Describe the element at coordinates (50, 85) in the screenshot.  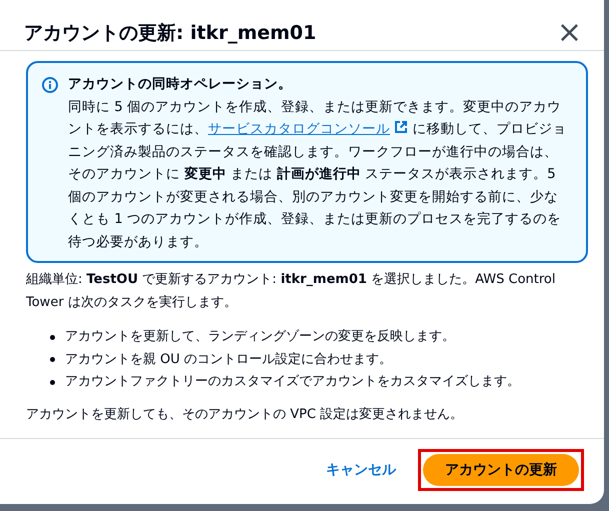
I see `info-icon` at that location.